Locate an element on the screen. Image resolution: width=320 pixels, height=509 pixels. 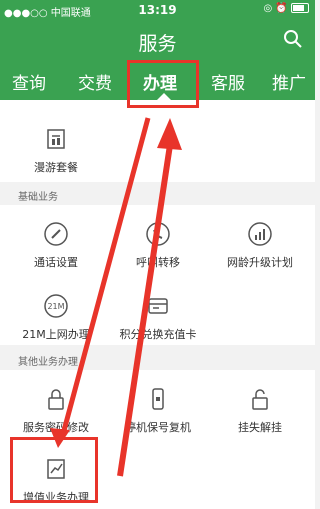
section-title-basic: 基础业务 is located at coordinates (38, 197).